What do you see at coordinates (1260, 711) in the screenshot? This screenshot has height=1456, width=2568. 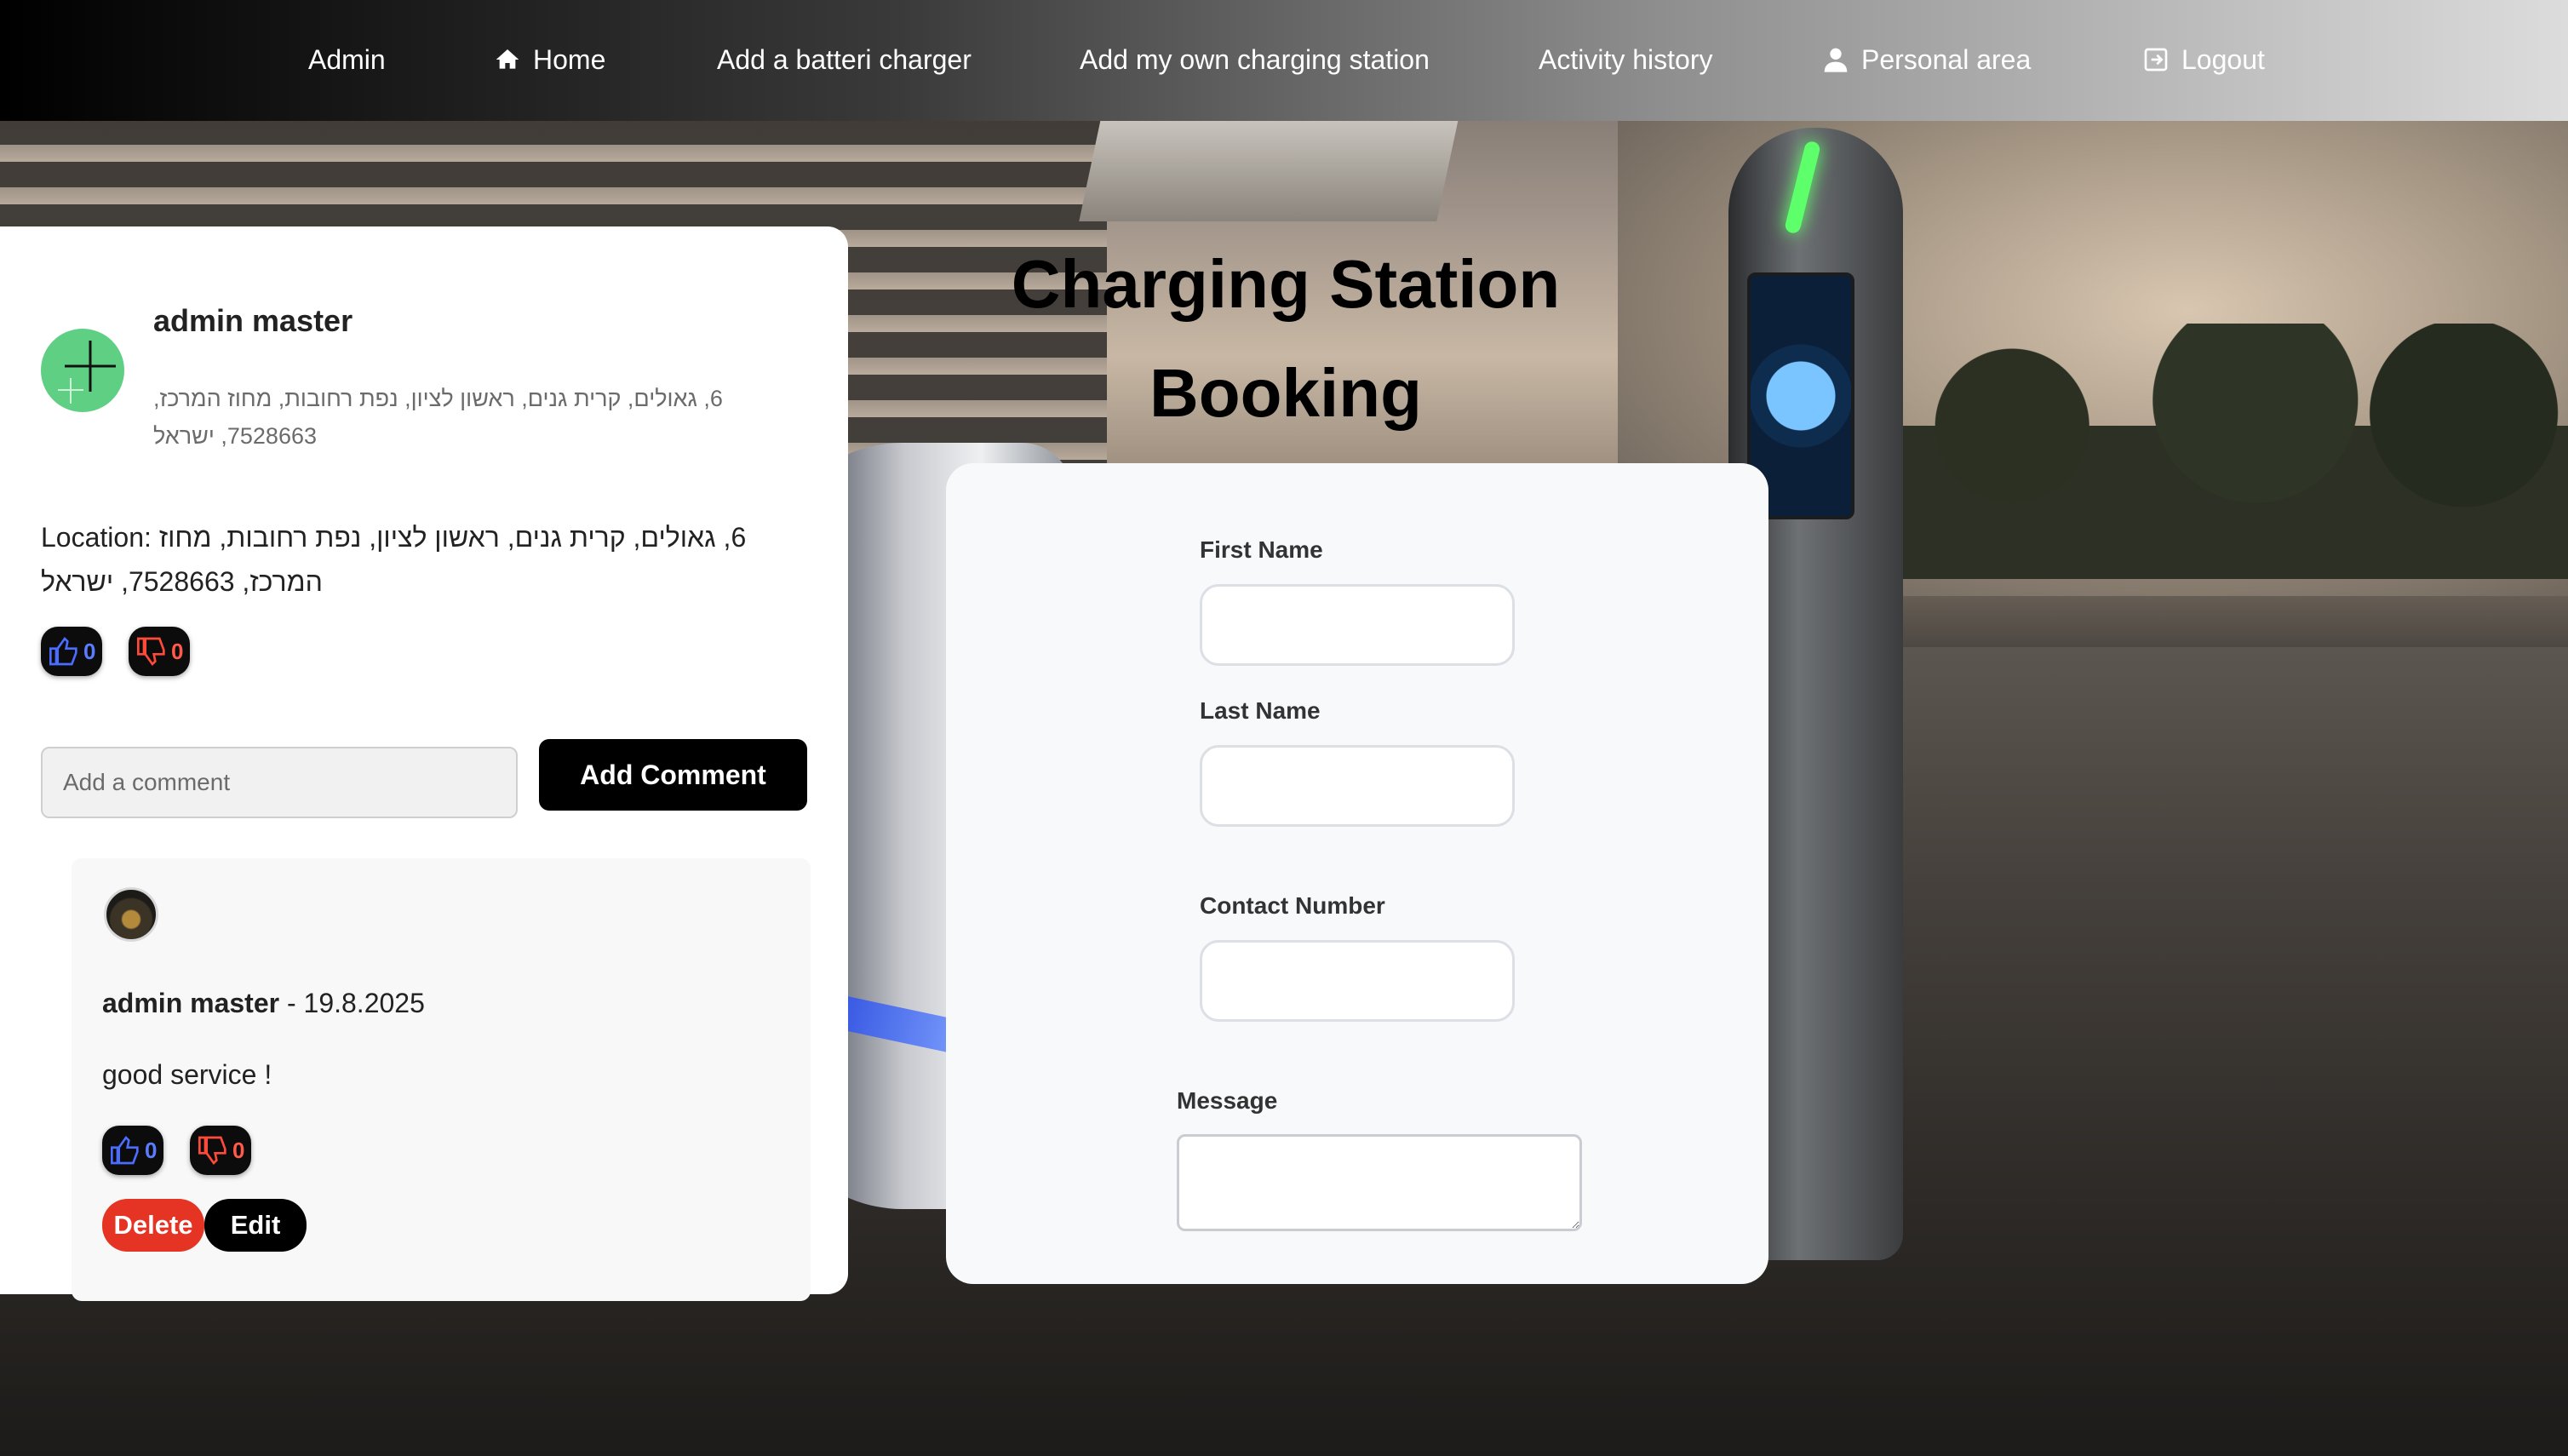 I see `last-name-label: Last Name` at bounding box center [1260, 711].